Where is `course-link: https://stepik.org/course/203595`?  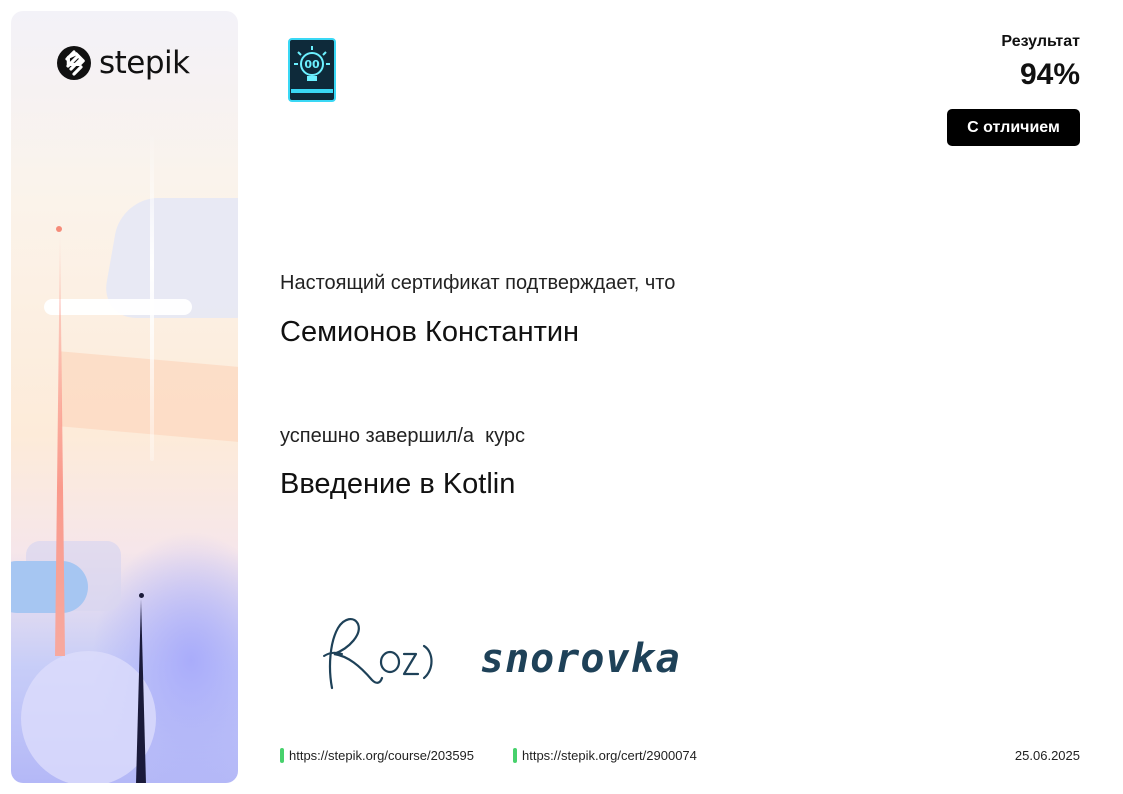
course-link: https://stepik.org/course/203595 is located at coordinates (377, 755).